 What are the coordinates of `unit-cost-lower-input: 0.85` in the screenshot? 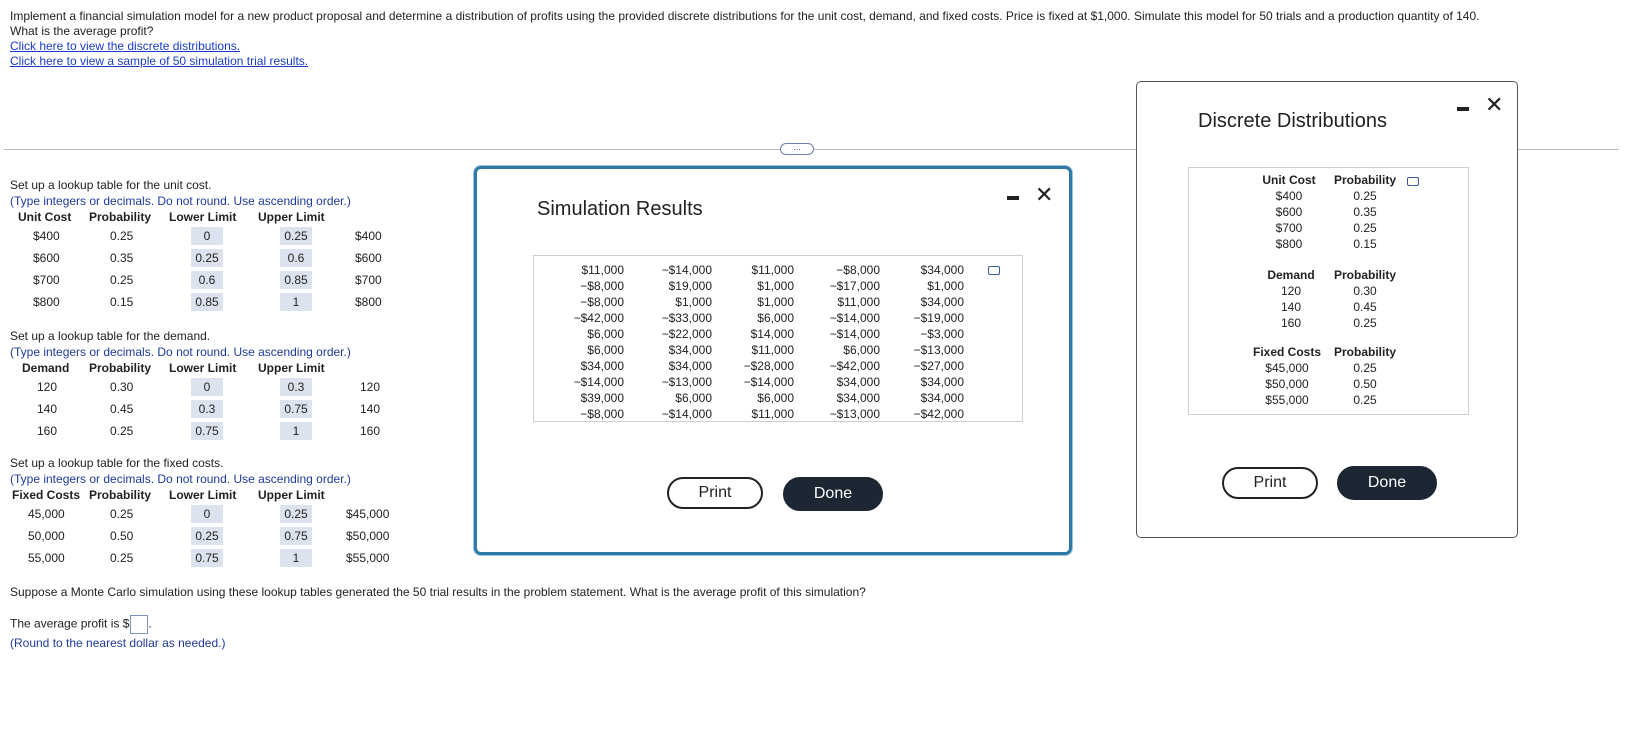 It's located at (207, 302).